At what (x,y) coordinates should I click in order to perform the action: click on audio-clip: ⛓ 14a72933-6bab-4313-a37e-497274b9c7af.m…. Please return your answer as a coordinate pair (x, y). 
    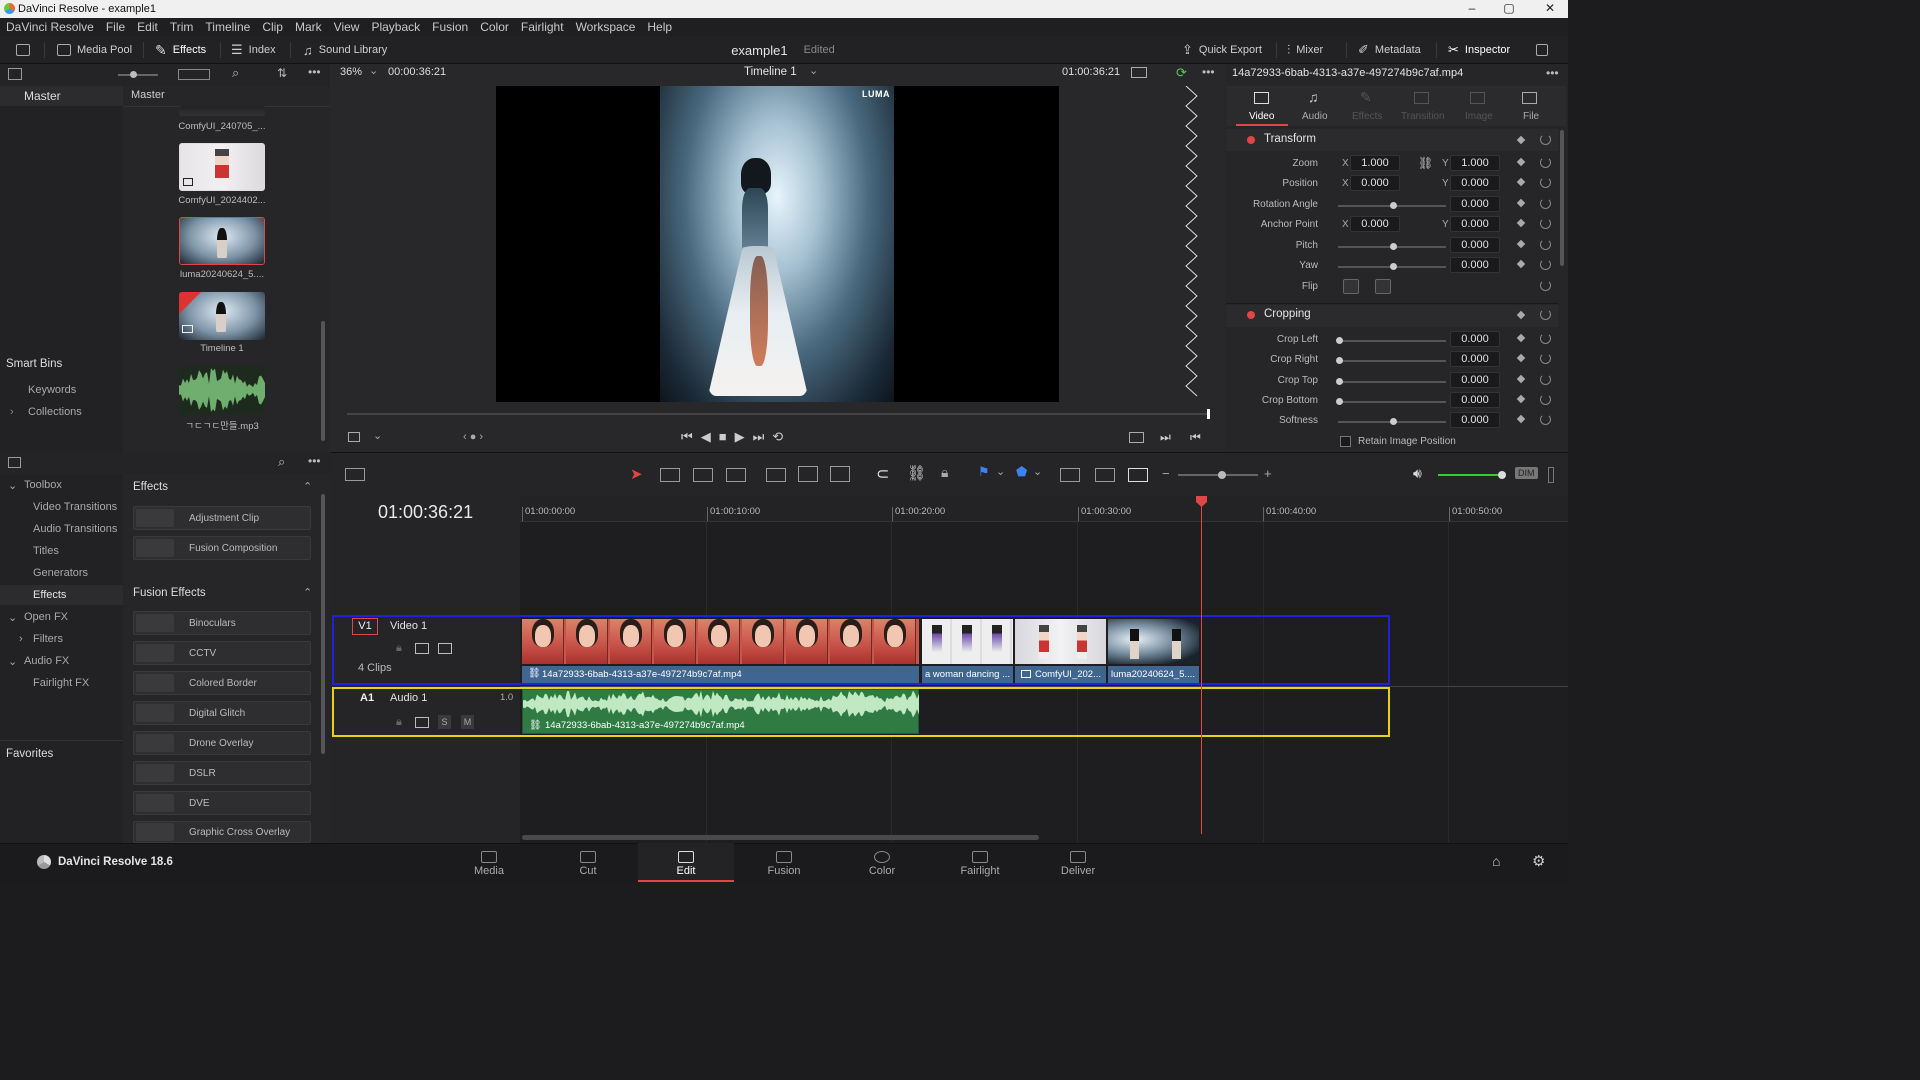
    Looking at the image, I should click on (720, 711).